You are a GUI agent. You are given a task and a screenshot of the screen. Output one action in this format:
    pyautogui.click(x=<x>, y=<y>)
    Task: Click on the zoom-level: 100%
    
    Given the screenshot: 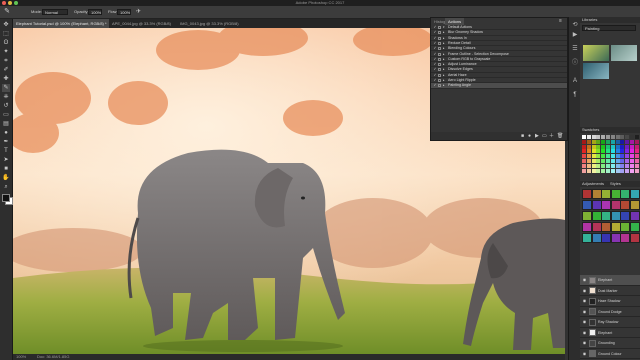 What is the action you would take?
    pyautogui.click(x=21, y=357)
    